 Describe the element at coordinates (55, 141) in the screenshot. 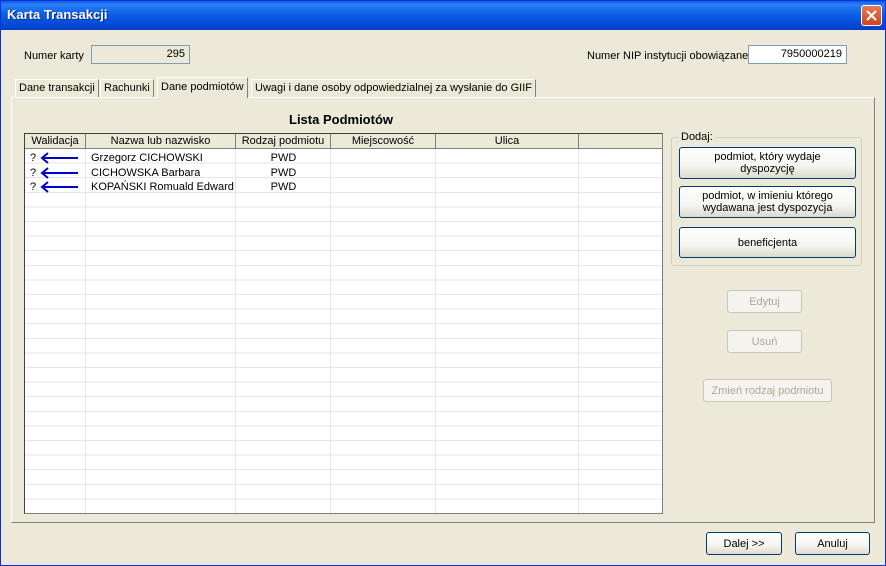

I see `column-header-walidacja: Walidacja` at that location.